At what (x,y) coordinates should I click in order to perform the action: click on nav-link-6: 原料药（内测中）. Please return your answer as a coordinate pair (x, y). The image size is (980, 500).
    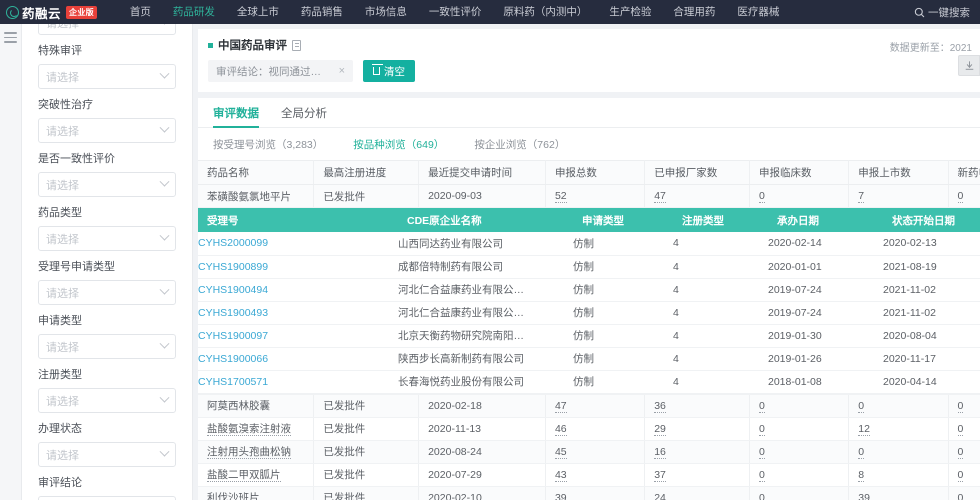
    Looking at the image, I should click on (545, 12).